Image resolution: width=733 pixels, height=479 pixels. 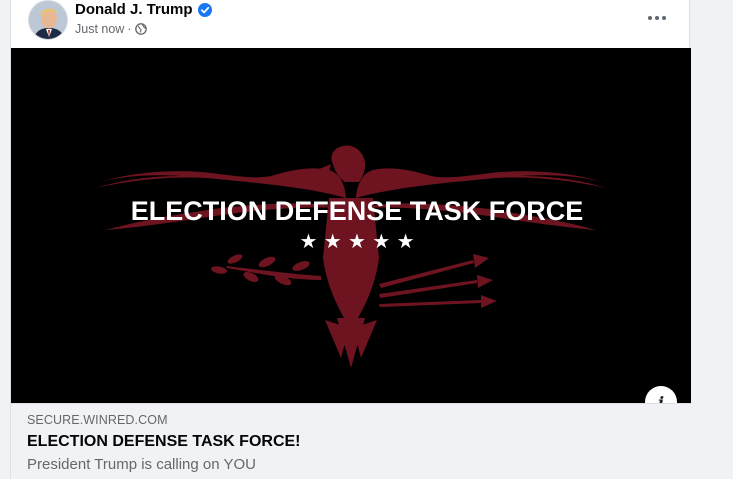 I want to click on author-avatar, so click(x=48, y=20).